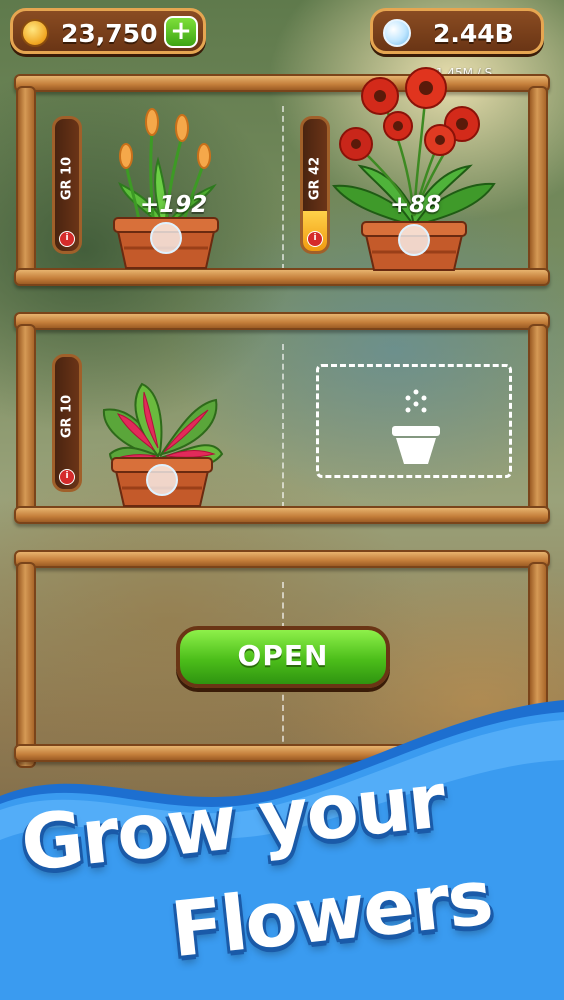 This screenshot has width=564, height=1000. What do you see at coordinates (166, 185) in the screenshot?
I see `orange-tulip-plant` at bounding box center [166, 185].